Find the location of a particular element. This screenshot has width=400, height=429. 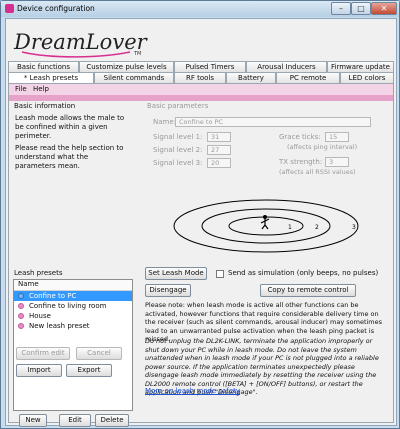

signal1-field: 31 is located at coordinates (219, 137).